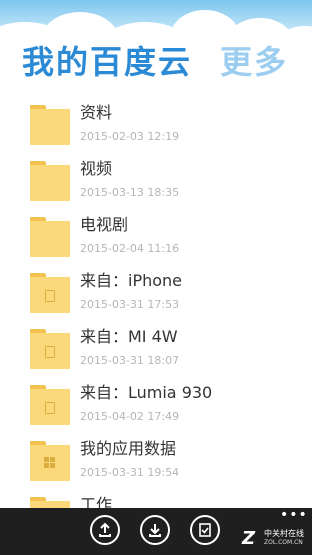  I want to click on folder-date: 2015-03-31 19:54, so click(130, 472).